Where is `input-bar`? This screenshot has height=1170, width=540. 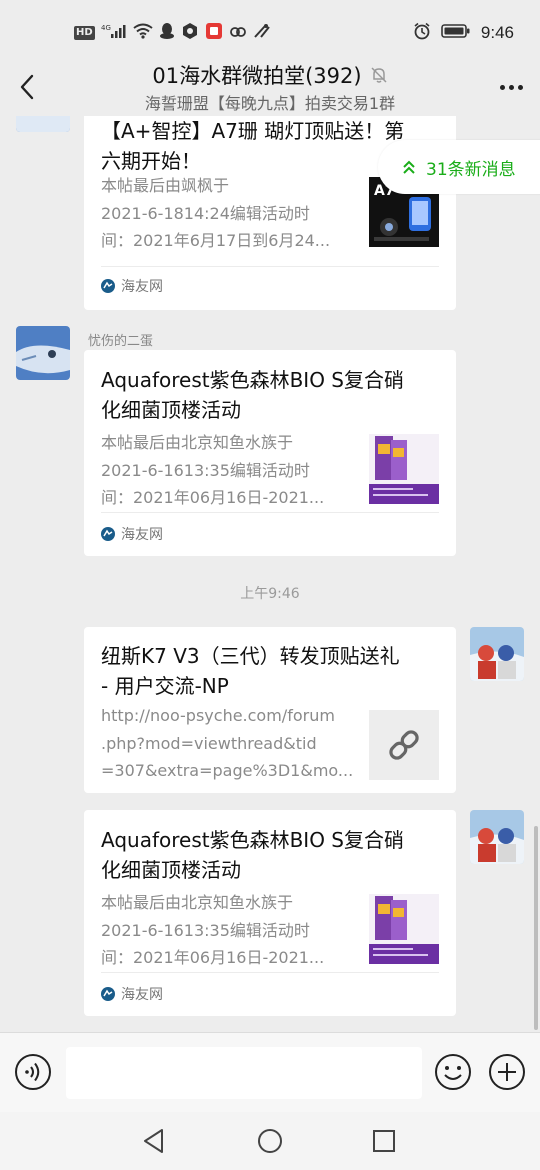 input-bar is located at coordinates (270, 1072).